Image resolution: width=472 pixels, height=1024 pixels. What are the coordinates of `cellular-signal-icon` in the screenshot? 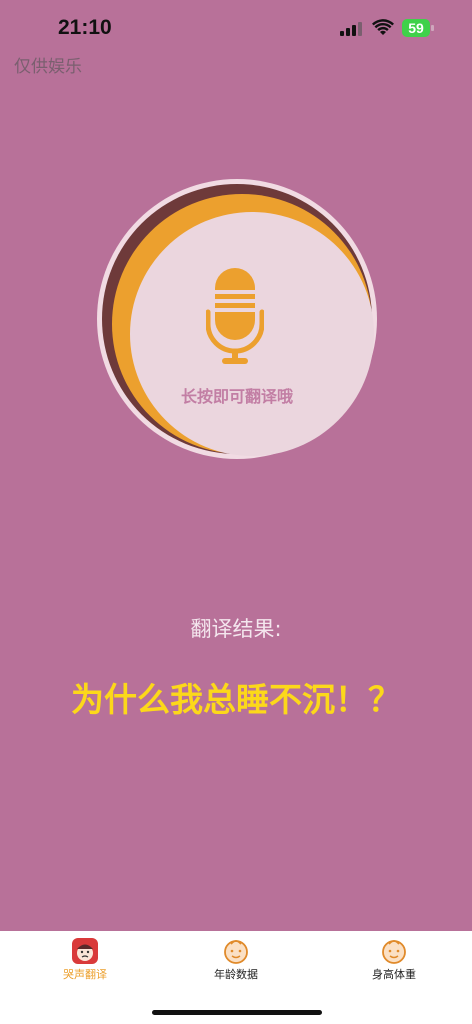 It's located at (351, 29).